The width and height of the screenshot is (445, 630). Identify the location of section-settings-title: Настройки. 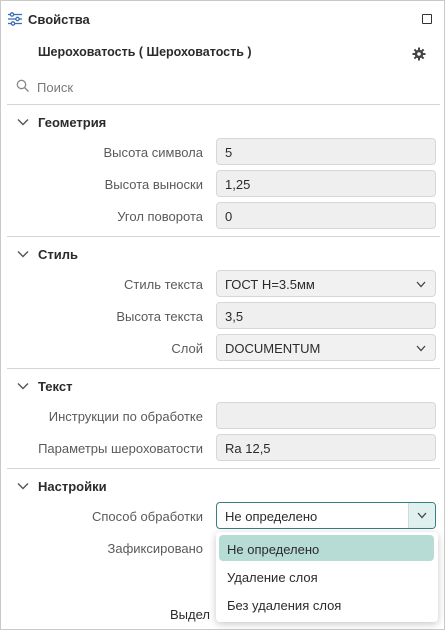
(72, 486).